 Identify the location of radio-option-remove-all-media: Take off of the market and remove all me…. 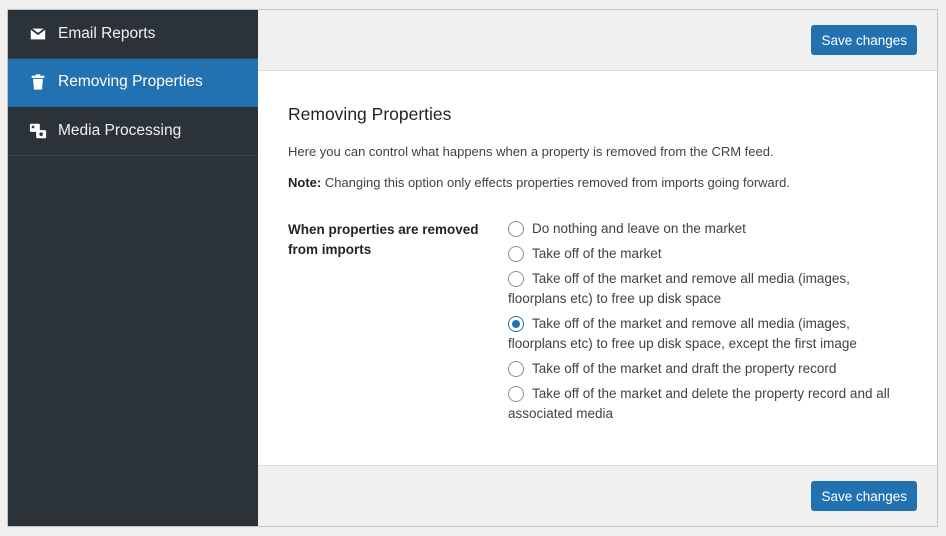
(707, 289).